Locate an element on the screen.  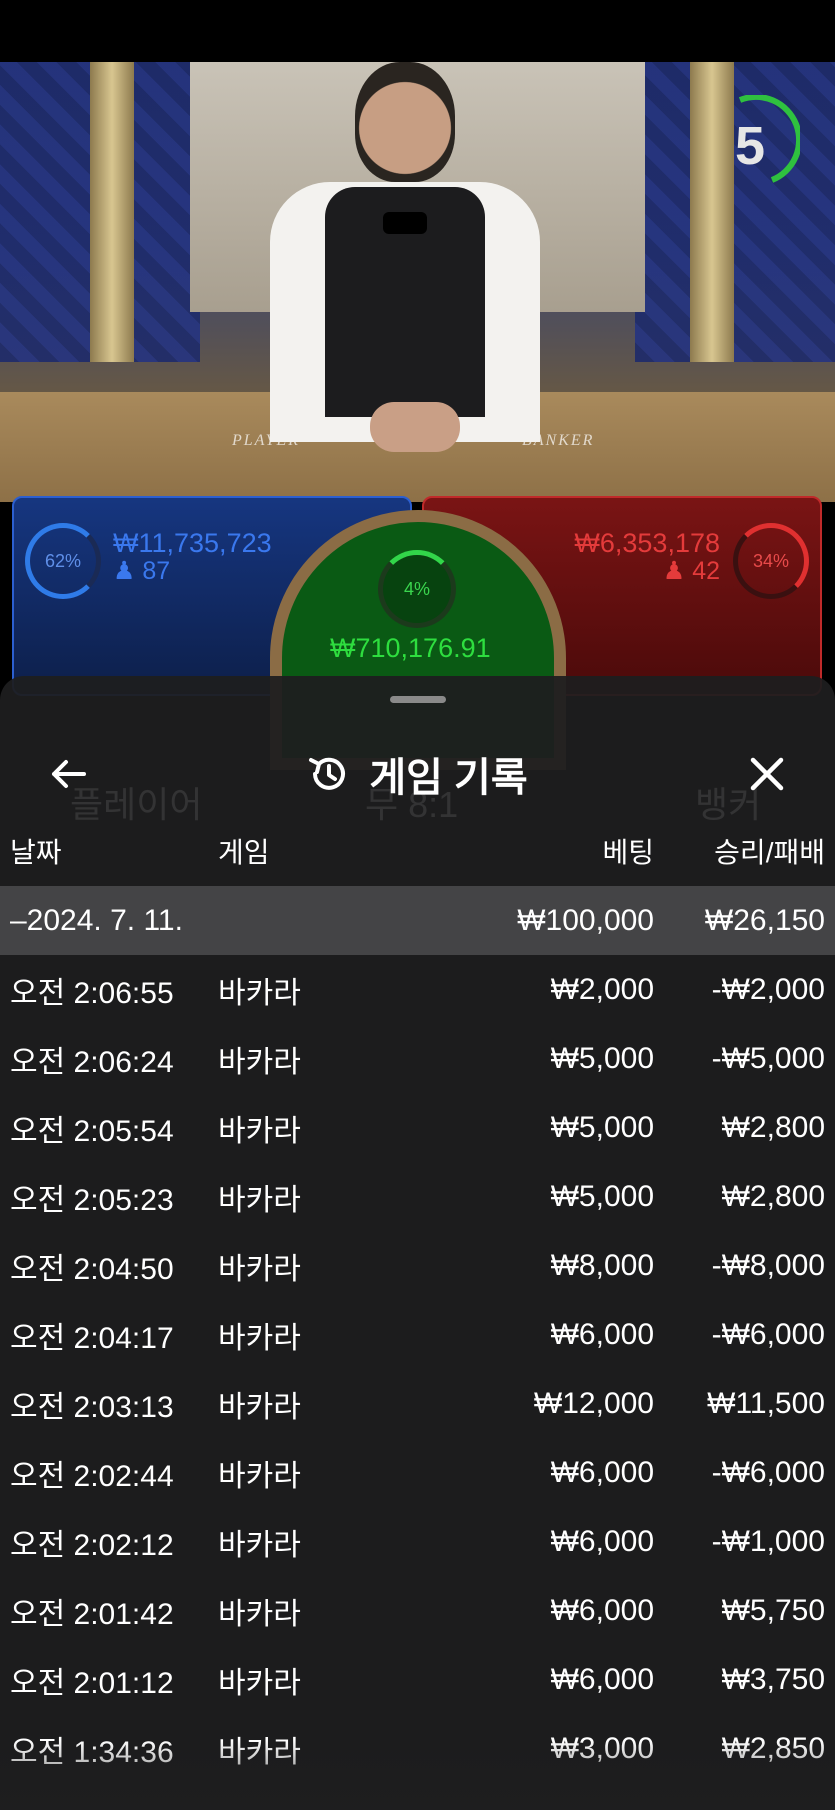
countdown-timer: 5 is located at coordinates (761, 142).